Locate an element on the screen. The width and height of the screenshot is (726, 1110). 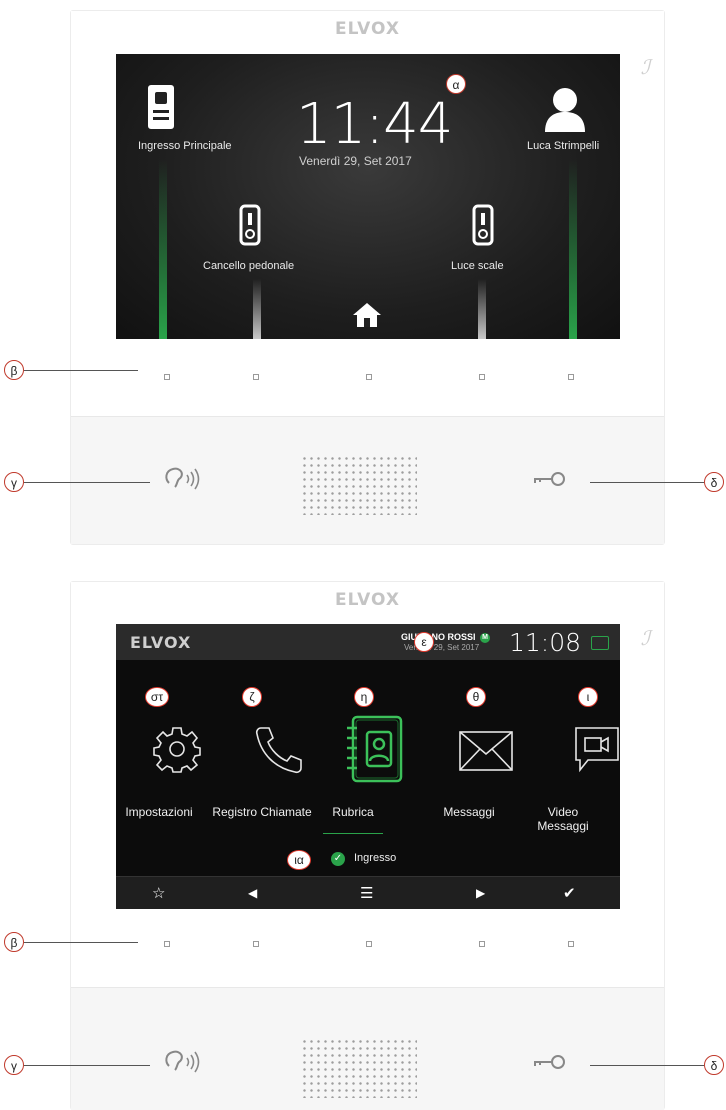
callout-gamma-2: γ is located at coordinates (14, 1065).